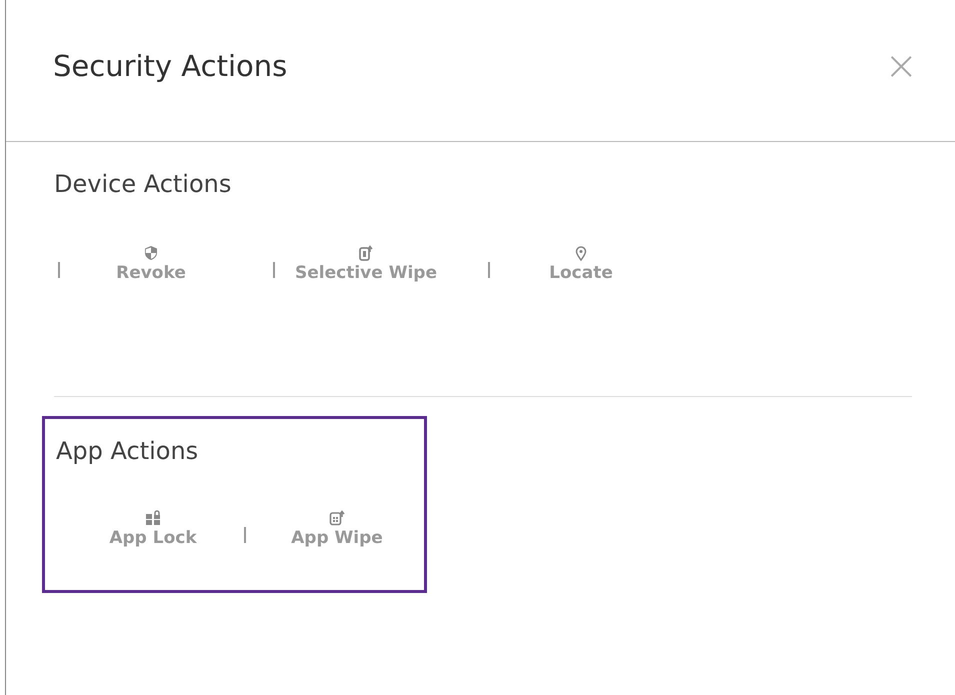 The image size is (955, 695). What do you see at coordinates (337, 538) in the screenshot?
I see `action-link: App Wipe` at bounding box center [337, 538].